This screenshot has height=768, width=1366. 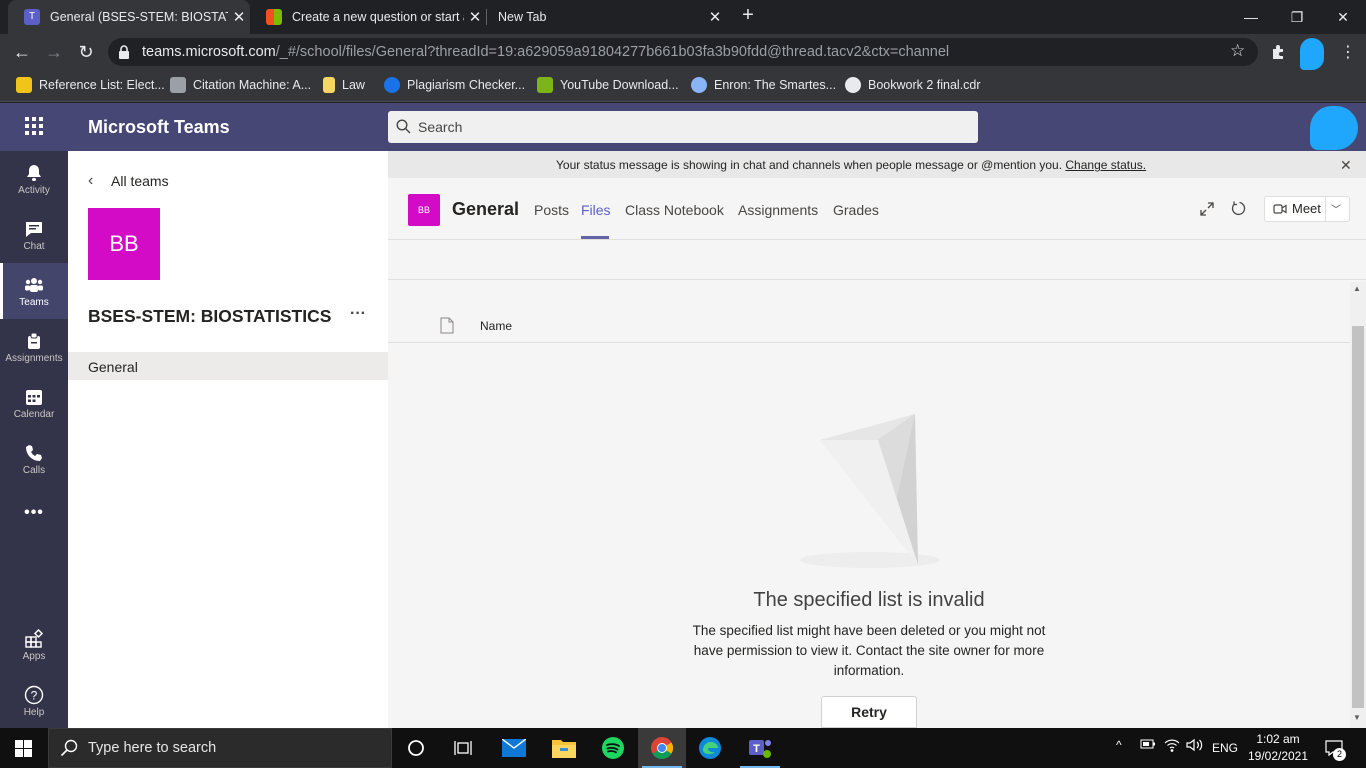 I want to click on bell-icon, so click(x=34, y=173).